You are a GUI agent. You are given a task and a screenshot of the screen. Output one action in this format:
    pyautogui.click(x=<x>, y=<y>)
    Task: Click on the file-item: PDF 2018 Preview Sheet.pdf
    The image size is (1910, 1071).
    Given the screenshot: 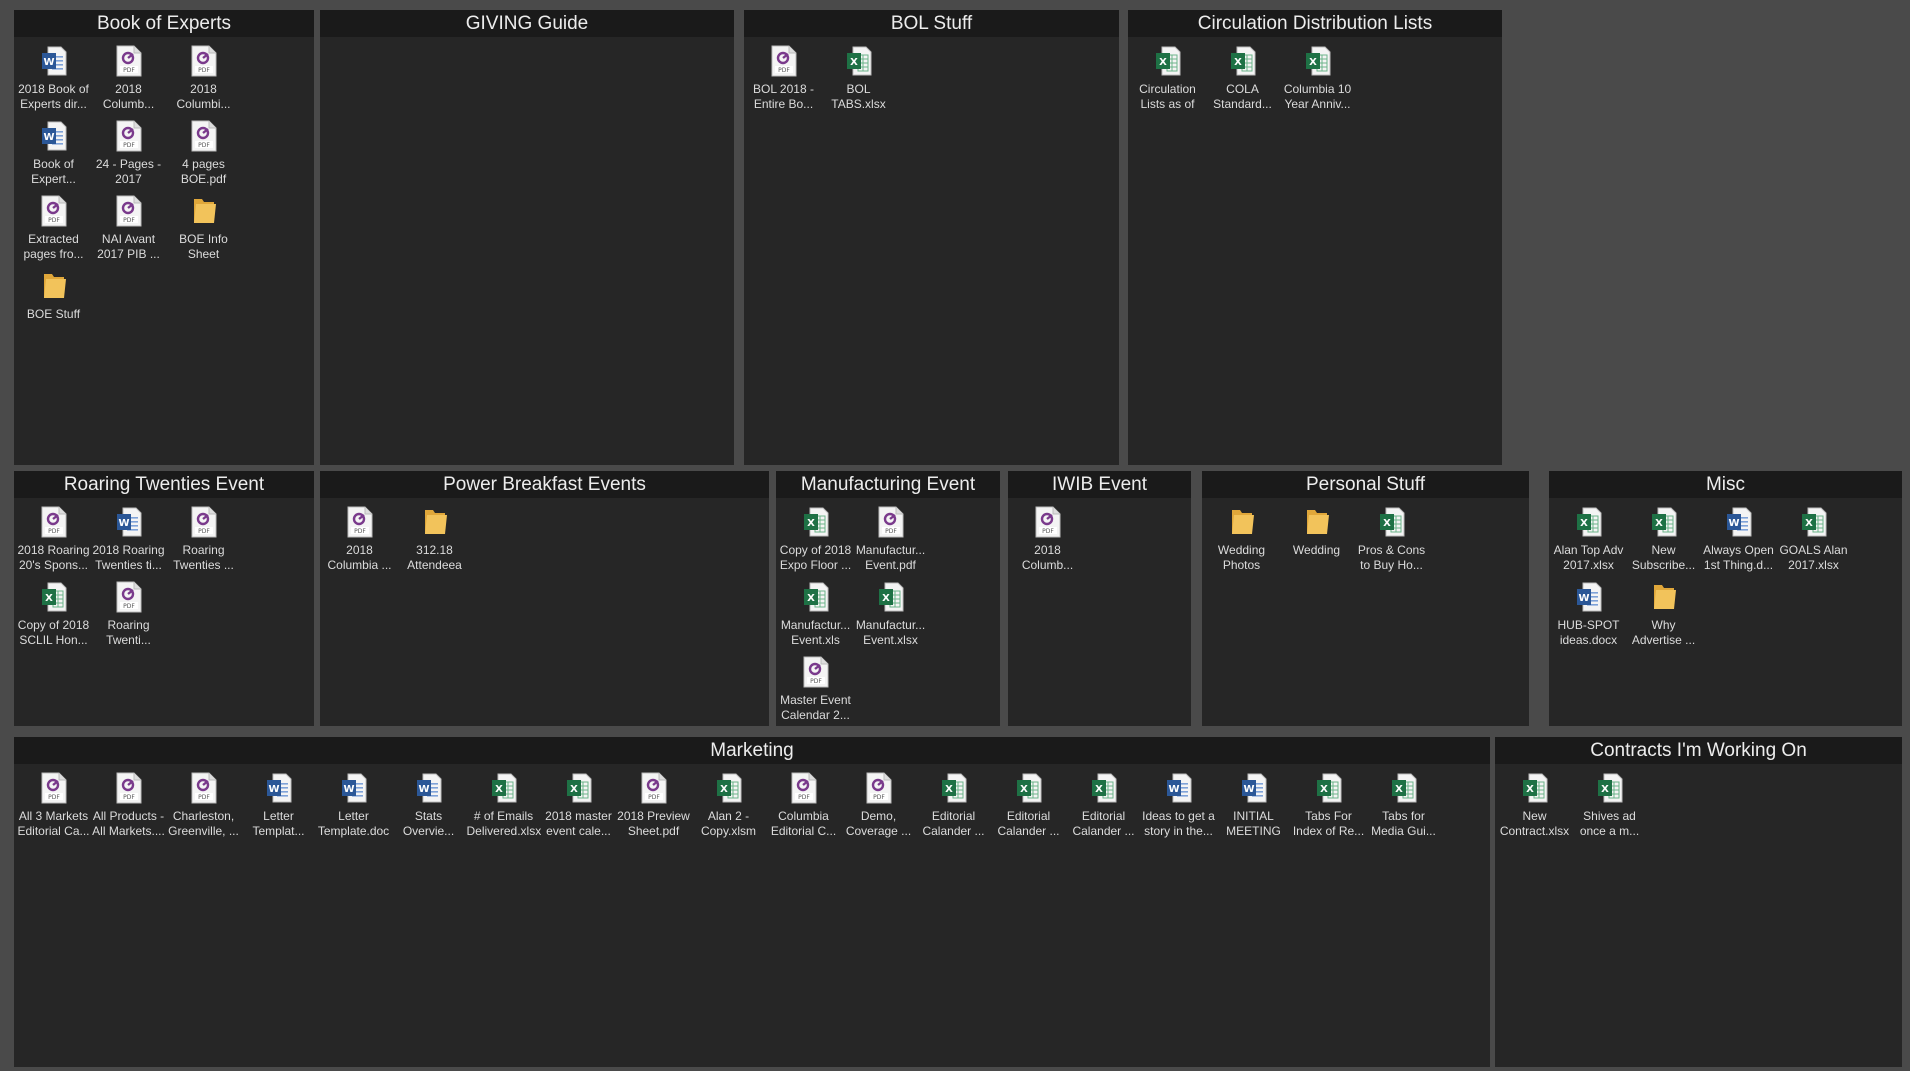 What is the action you would take?
    pyautogui.click(x=653, y=809)
    